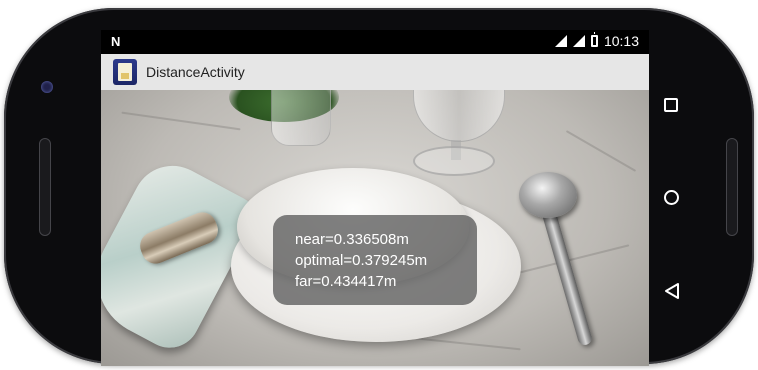 The height and width of the screenshot is (370, 758). What do you see at coordinates (567, 277) in the screenshot?
I see `spoon-handle` at bounding box center [567, 277].